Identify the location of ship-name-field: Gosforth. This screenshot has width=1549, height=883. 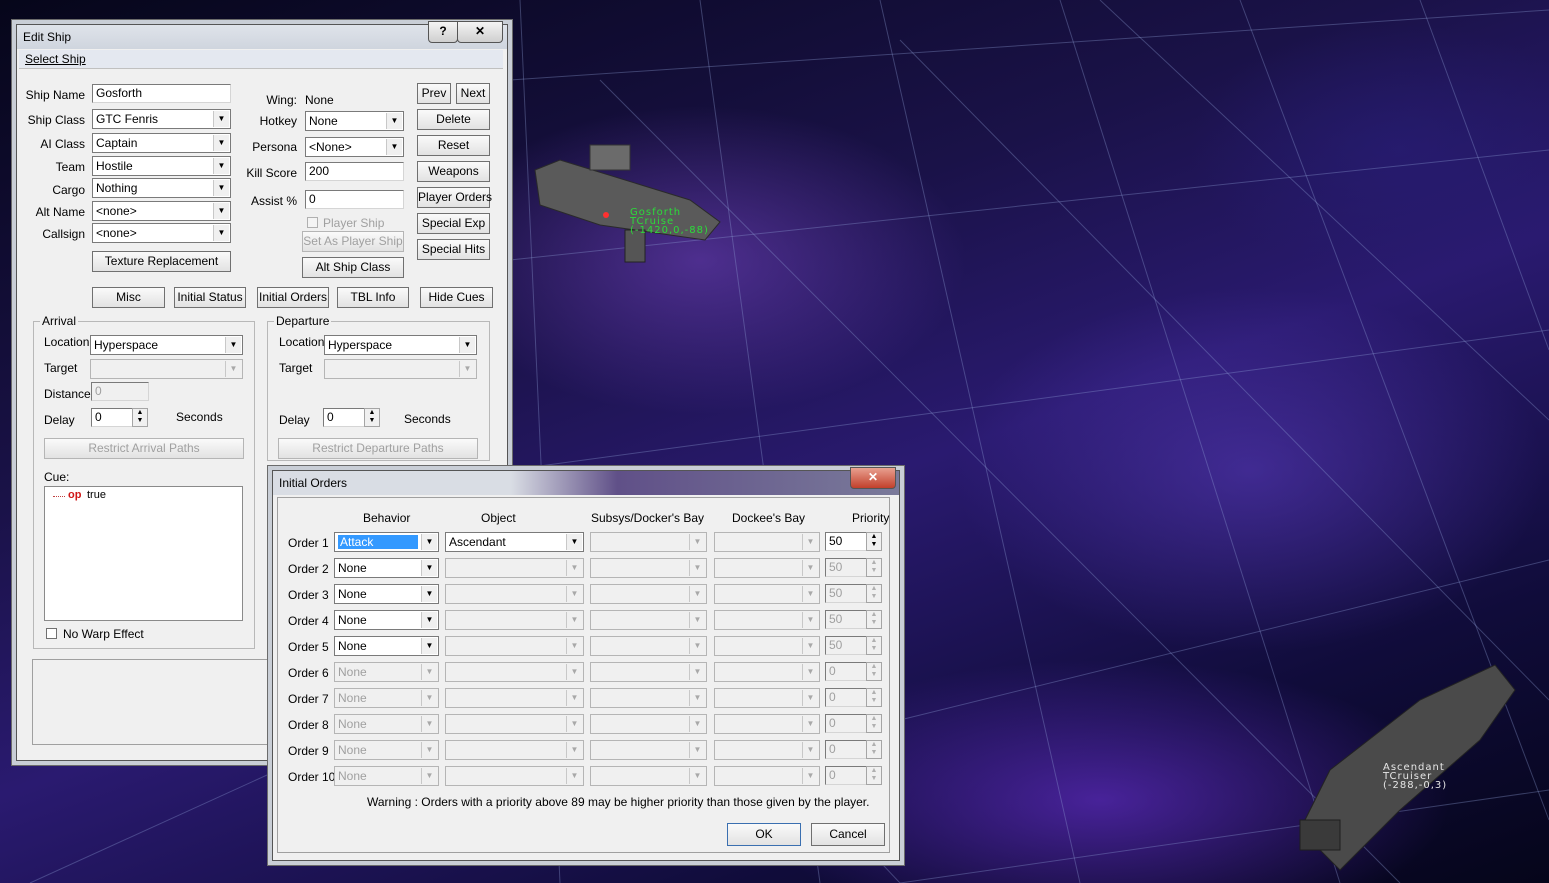
(161, 93).